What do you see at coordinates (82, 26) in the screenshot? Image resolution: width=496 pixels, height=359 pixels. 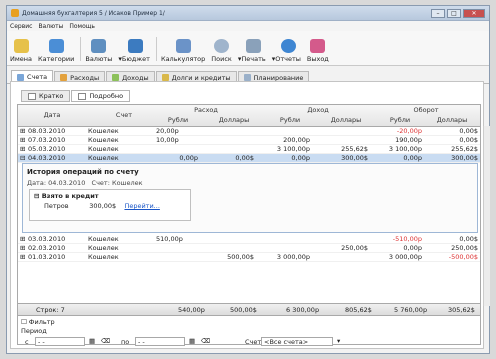 I see `menu-help: Помощь` at bounding box center [82, 26].